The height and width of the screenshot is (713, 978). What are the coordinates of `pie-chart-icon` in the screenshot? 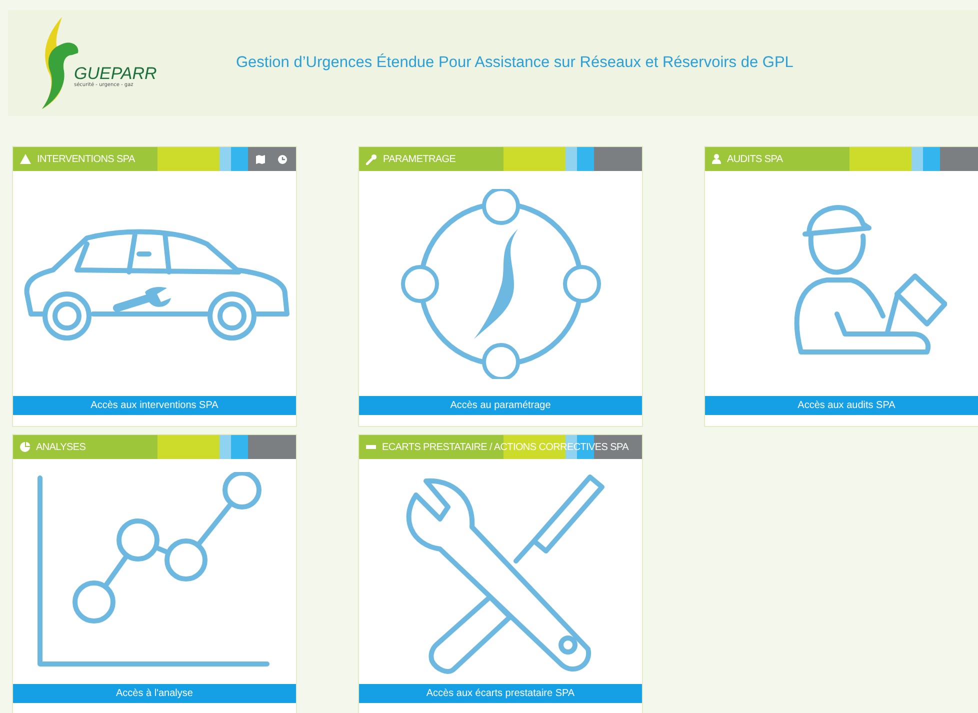 It's located at (25, 447).